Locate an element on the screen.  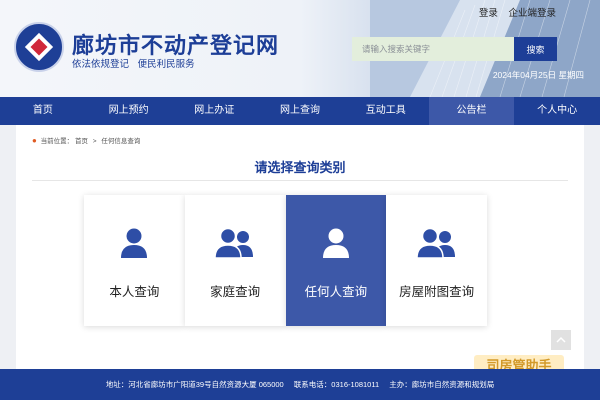
top-links: 登录 企业端登录 is located at coordinates (513, 12).